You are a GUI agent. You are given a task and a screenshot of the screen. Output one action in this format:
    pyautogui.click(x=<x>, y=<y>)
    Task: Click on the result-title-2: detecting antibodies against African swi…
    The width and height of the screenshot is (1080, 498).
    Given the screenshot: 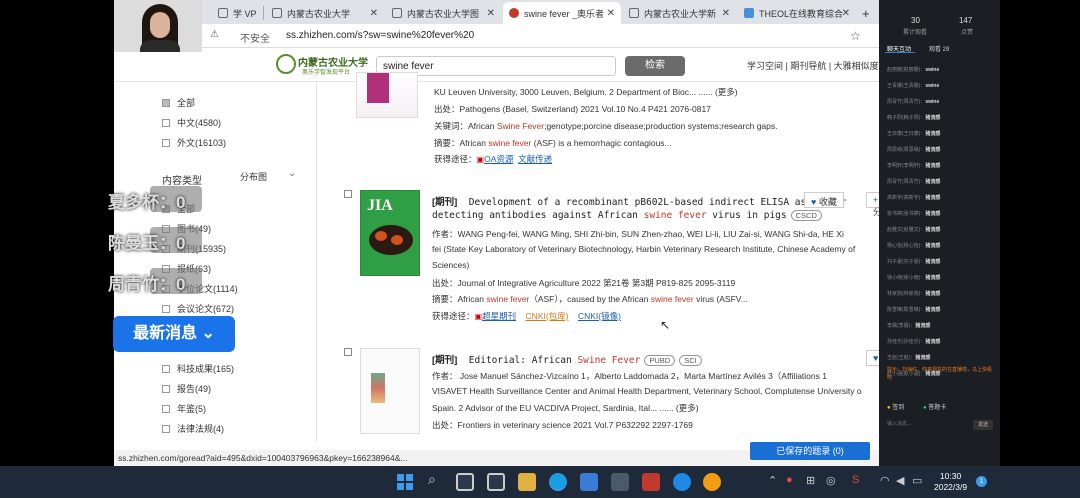 What is the action you would take?
    pyautogui.click(x=627, y=215)
    